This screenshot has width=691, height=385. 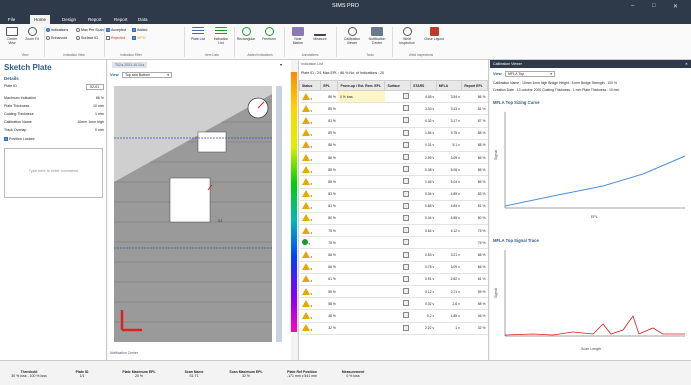 What do you see at coordinates (115, 38) in the screenshot?
I see `check-rejected: Rejected` at bounding box center [115, 38].